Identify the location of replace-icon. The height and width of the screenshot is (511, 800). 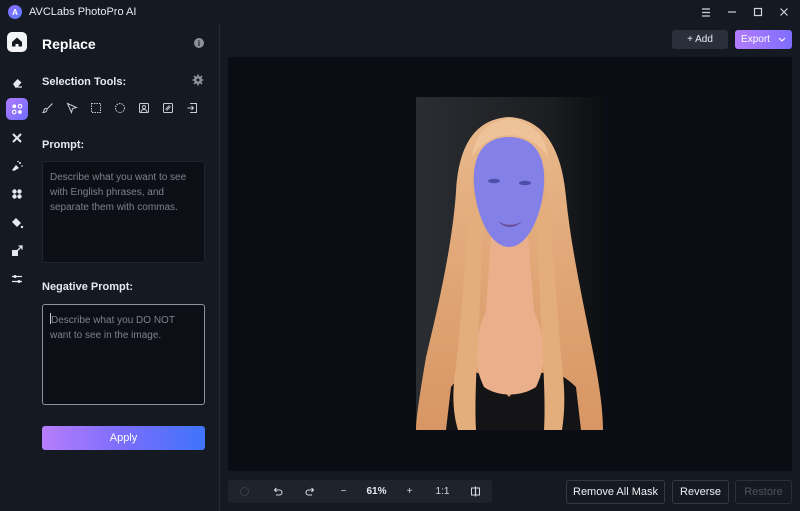
(17, 109).